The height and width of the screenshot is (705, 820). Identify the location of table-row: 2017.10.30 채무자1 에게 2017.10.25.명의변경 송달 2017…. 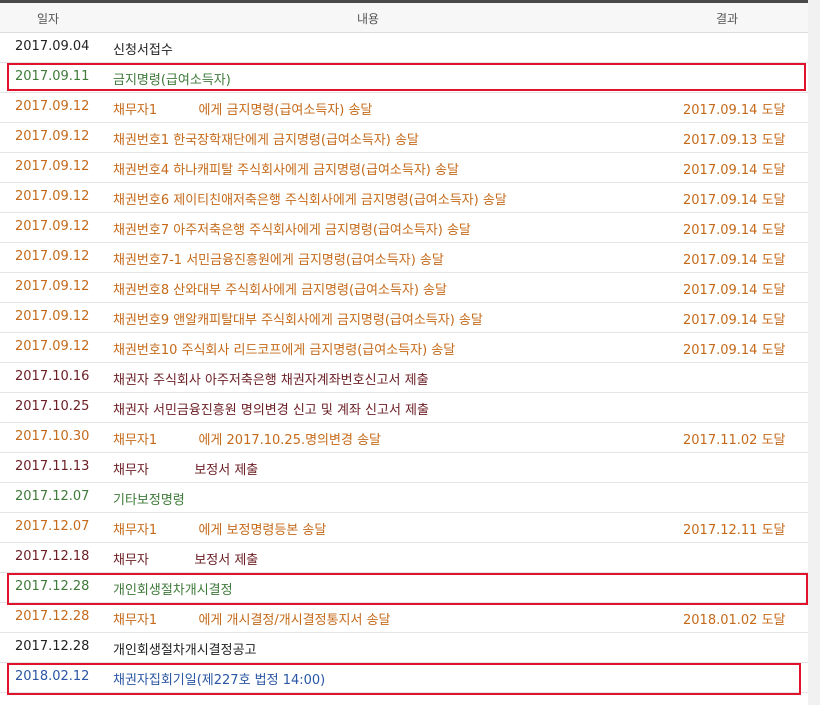
(404, 438).